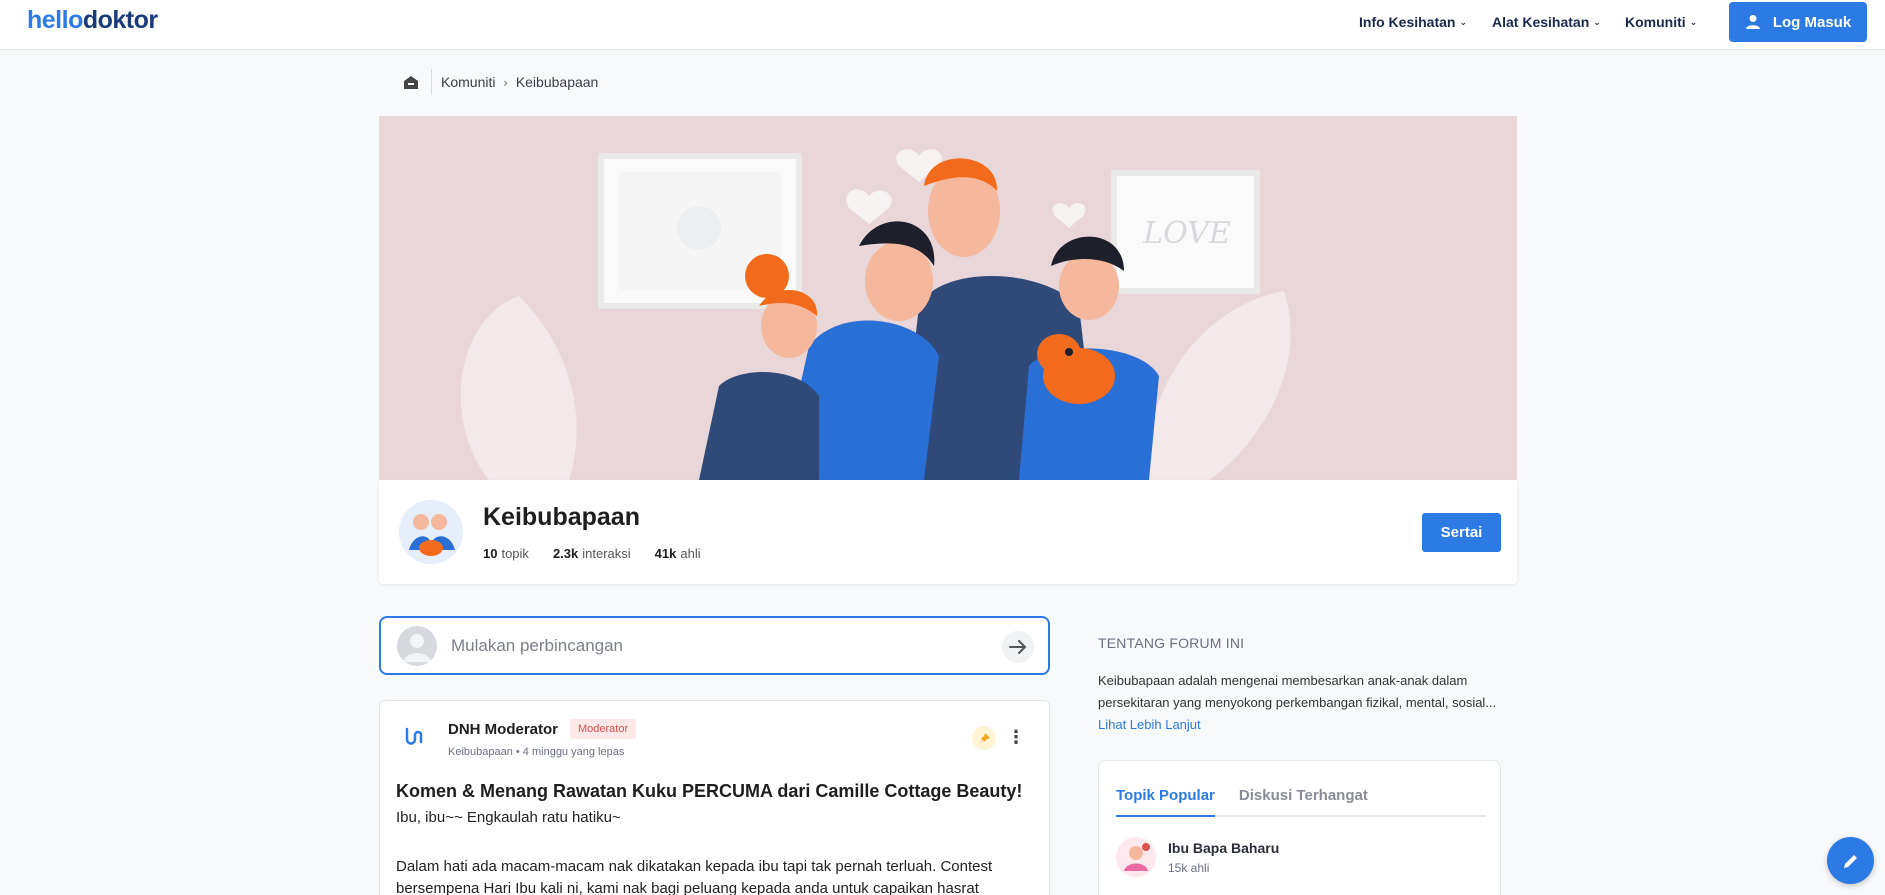 The image size is (1885, 895). I want to click on nav-label: Komuniti, so click(1655, 22).